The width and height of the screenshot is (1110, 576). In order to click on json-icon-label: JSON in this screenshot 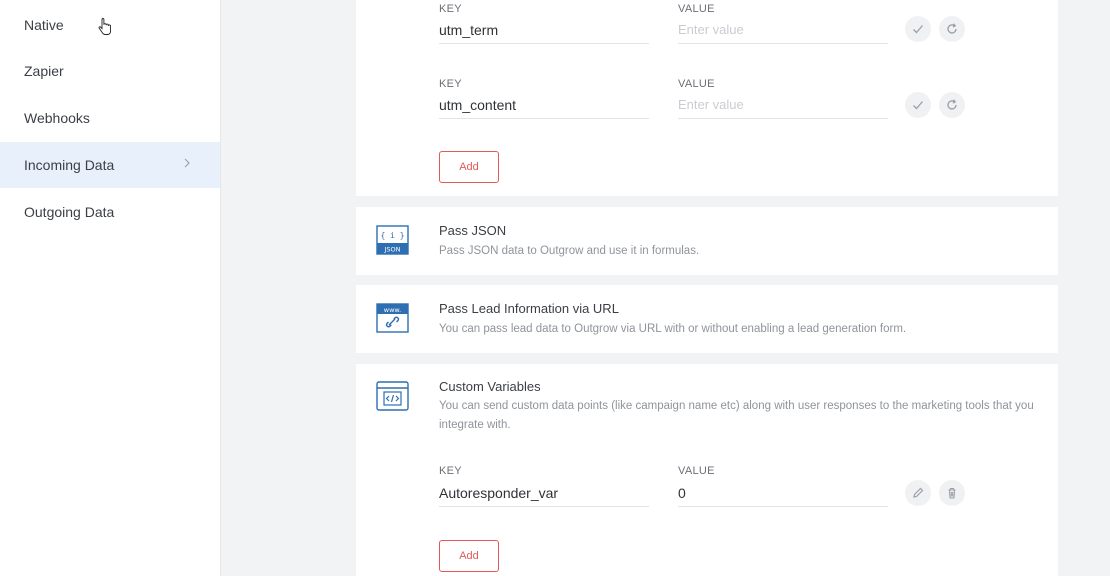, I will do `click(391, 250)`.